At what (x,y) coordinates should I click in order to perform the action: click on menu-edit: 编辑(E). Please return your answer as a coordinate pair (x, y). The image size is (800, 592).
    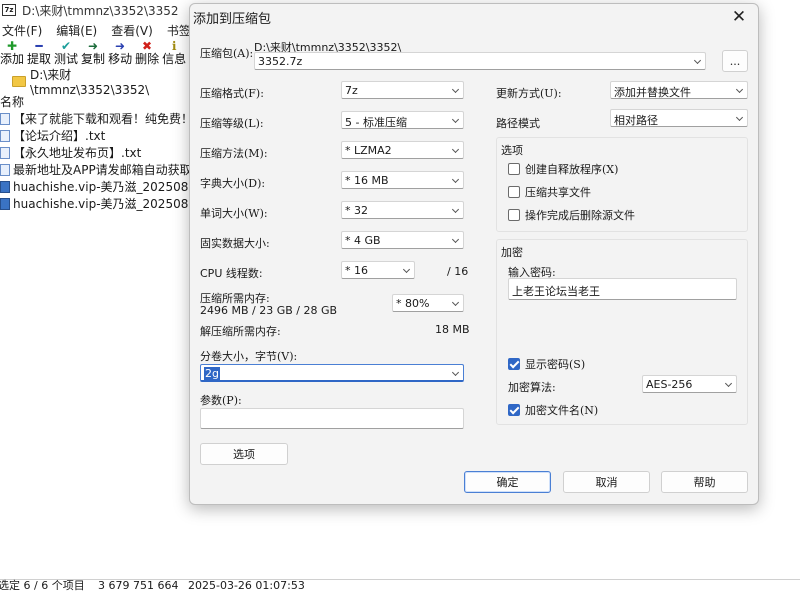
    Looking at the image, I should click on (76, 31).